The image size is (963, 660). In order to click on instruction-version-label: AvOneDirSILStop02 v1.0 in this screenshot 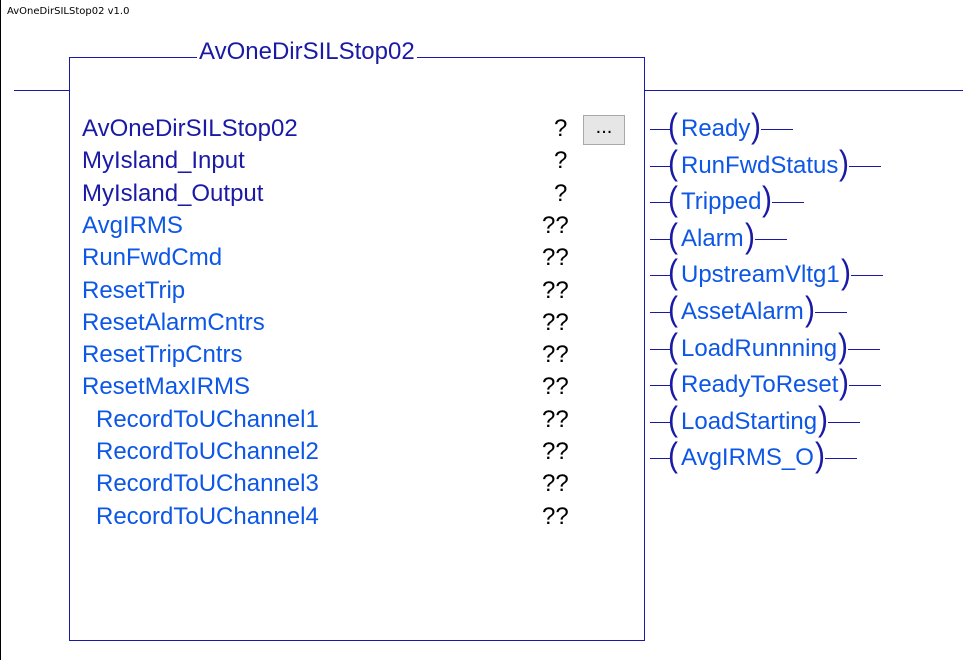, I will do `click(68, 11)`.